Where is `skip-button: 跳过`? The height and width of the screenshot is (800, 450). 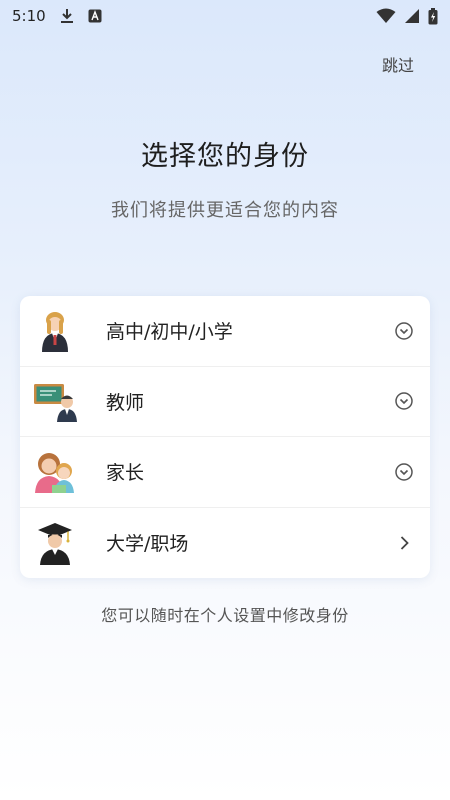
skip-button: 跳过 is located at coordinates (398, 64).